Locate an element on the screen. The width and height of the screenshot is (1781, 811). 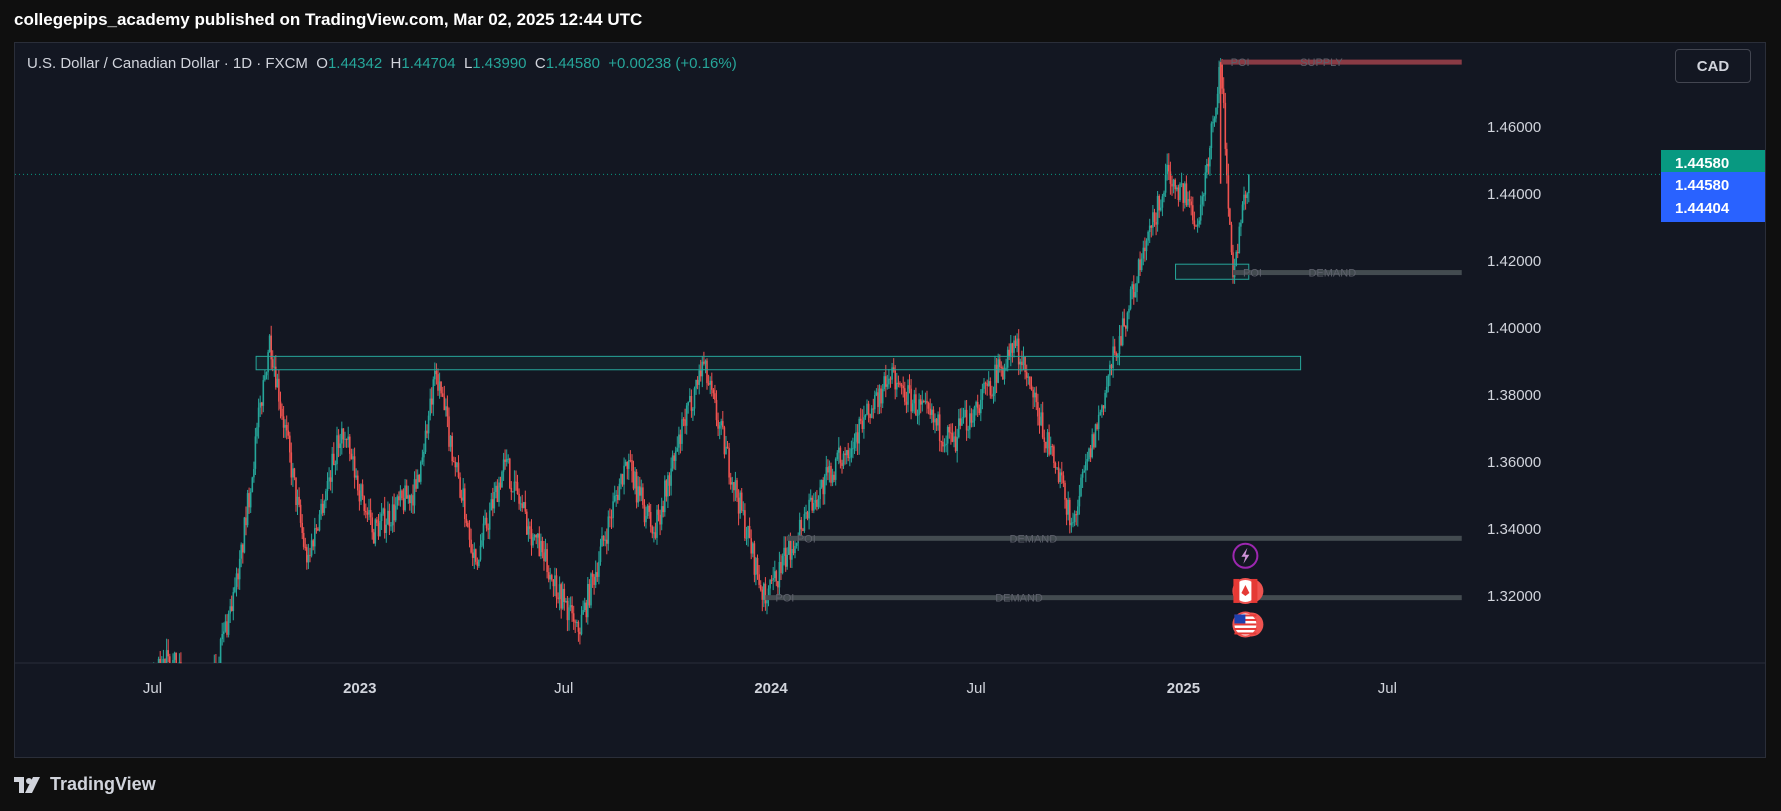
currency-button: CAD is located at coordinates (1713, 66).